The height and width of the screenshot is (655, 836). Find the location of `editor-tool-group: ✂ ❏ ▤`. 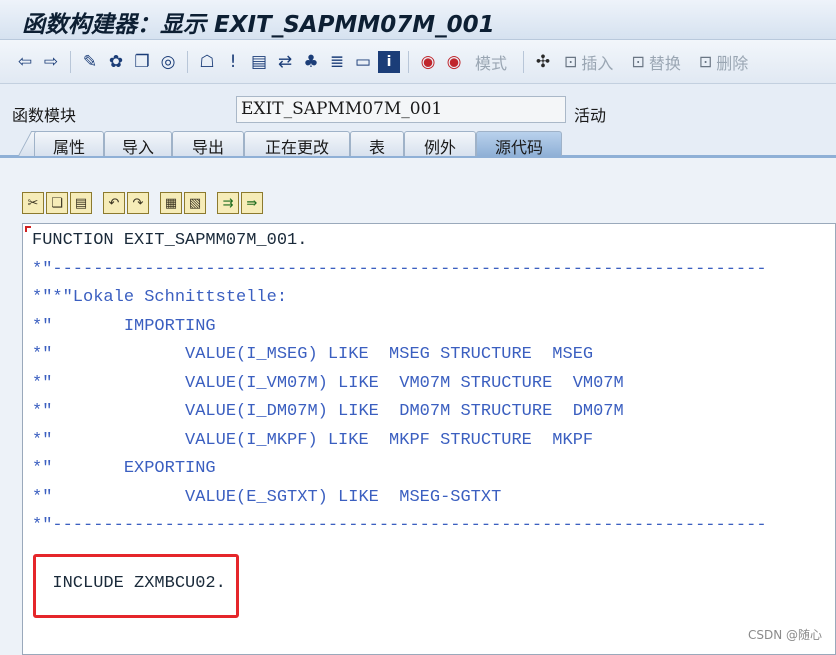

editor-tool-group: ✂ ❏ ▤ is located at coordinates (57, 203).